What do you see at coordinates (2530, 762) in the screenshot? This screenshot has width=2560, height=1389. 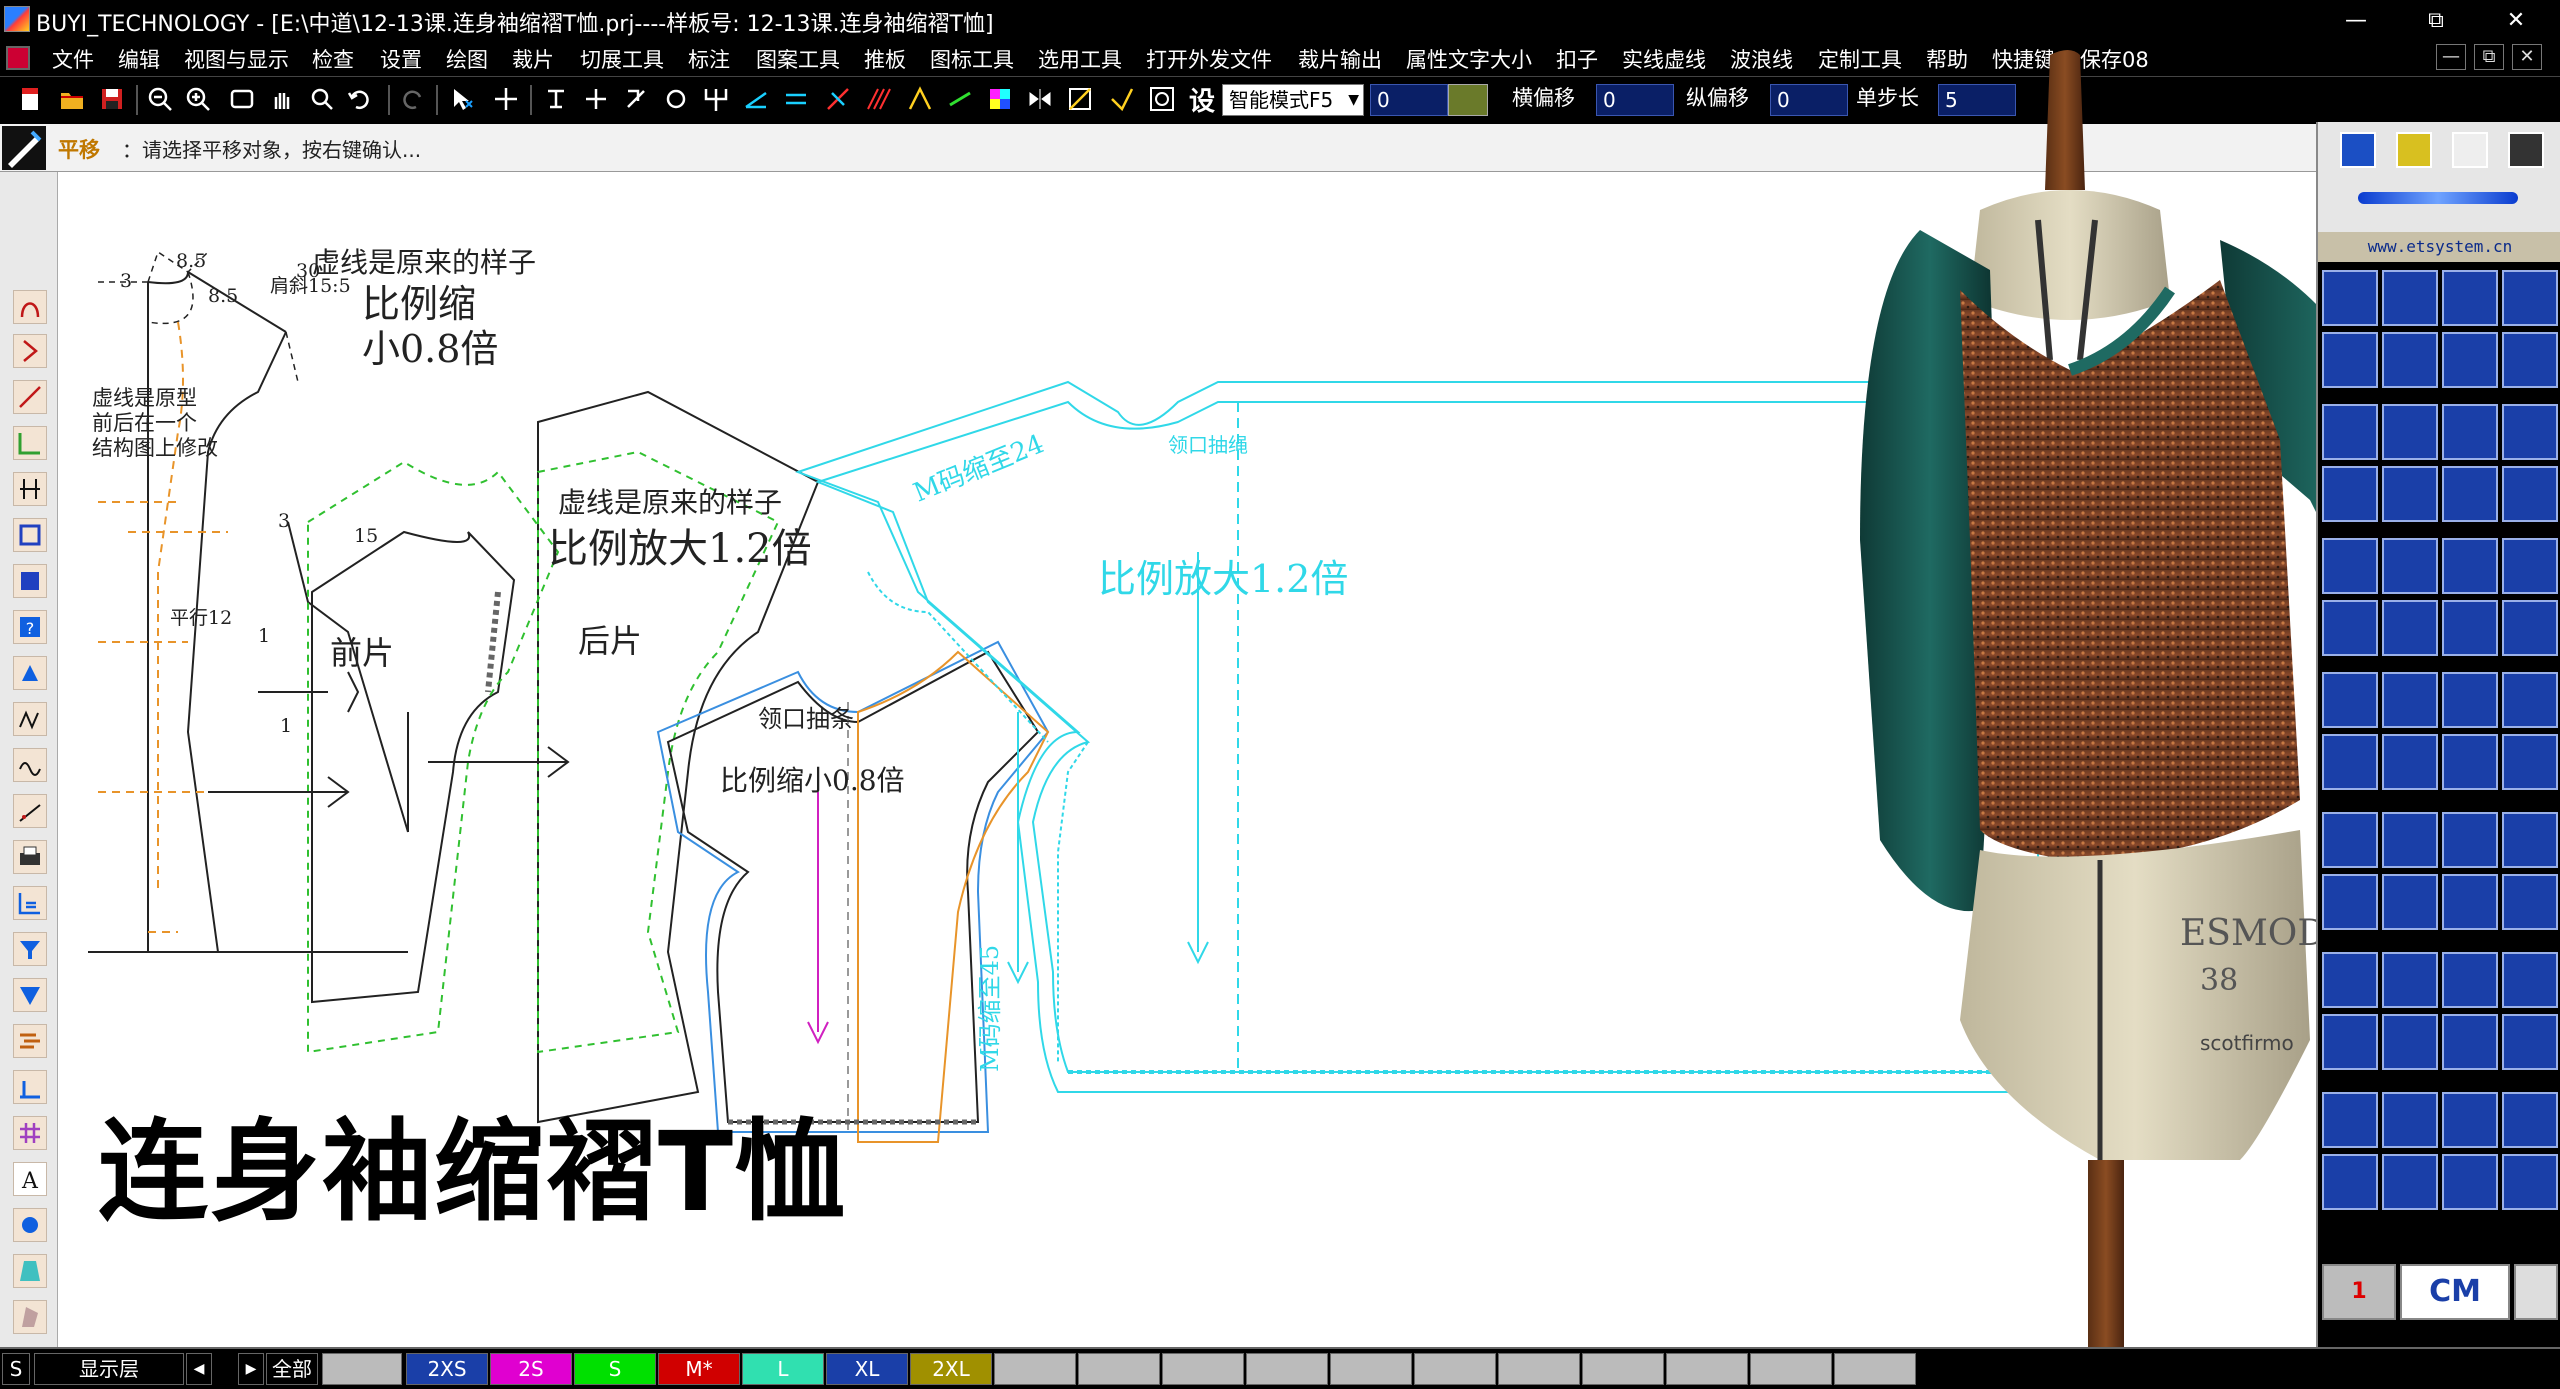 I see `bar-dart-icon` at bounding box center [2530, 762].